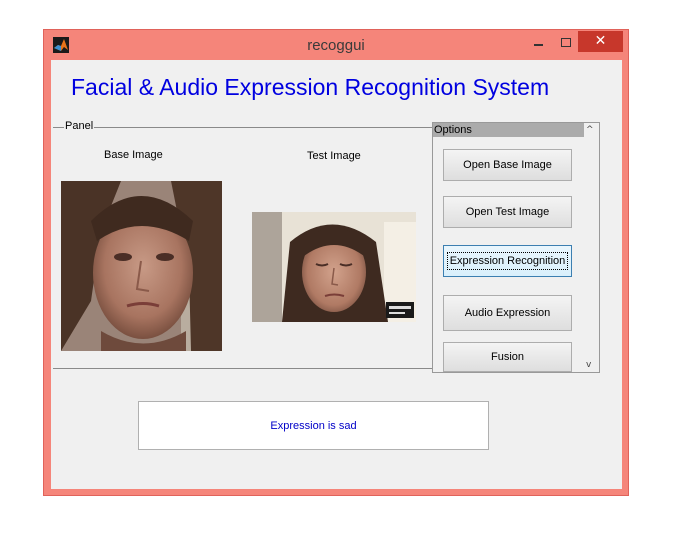 This screenshot has height=537, width=678. Describe the element at coordinates (141, 266) in the screenshot. I see `base-image` at that location.